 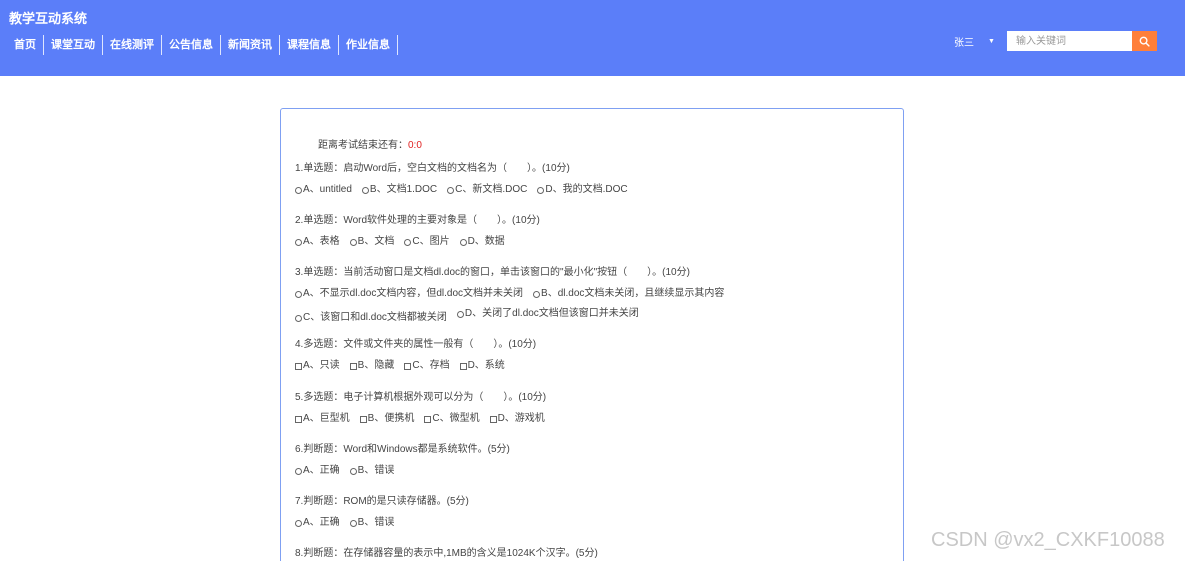 I want to click on exam-timer: 距离考试结束还有：0:0, so click(x=370, y=143).